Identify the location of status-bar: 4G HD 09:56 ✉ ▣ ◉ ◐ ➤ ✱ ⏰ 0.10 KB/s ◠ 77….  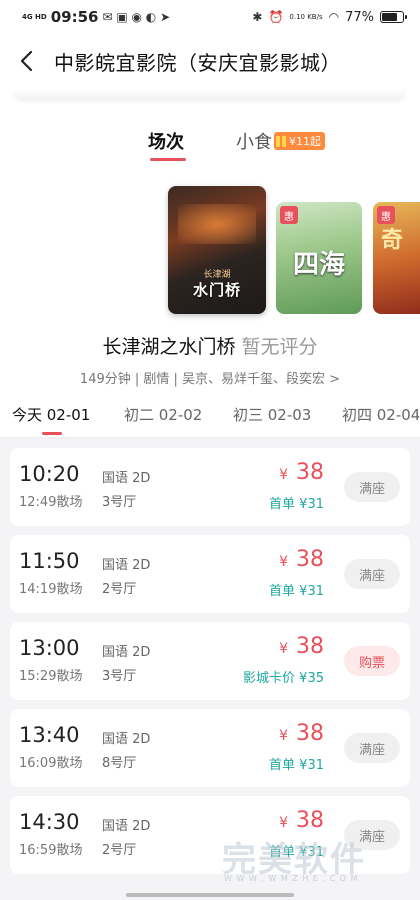
(210, 17).